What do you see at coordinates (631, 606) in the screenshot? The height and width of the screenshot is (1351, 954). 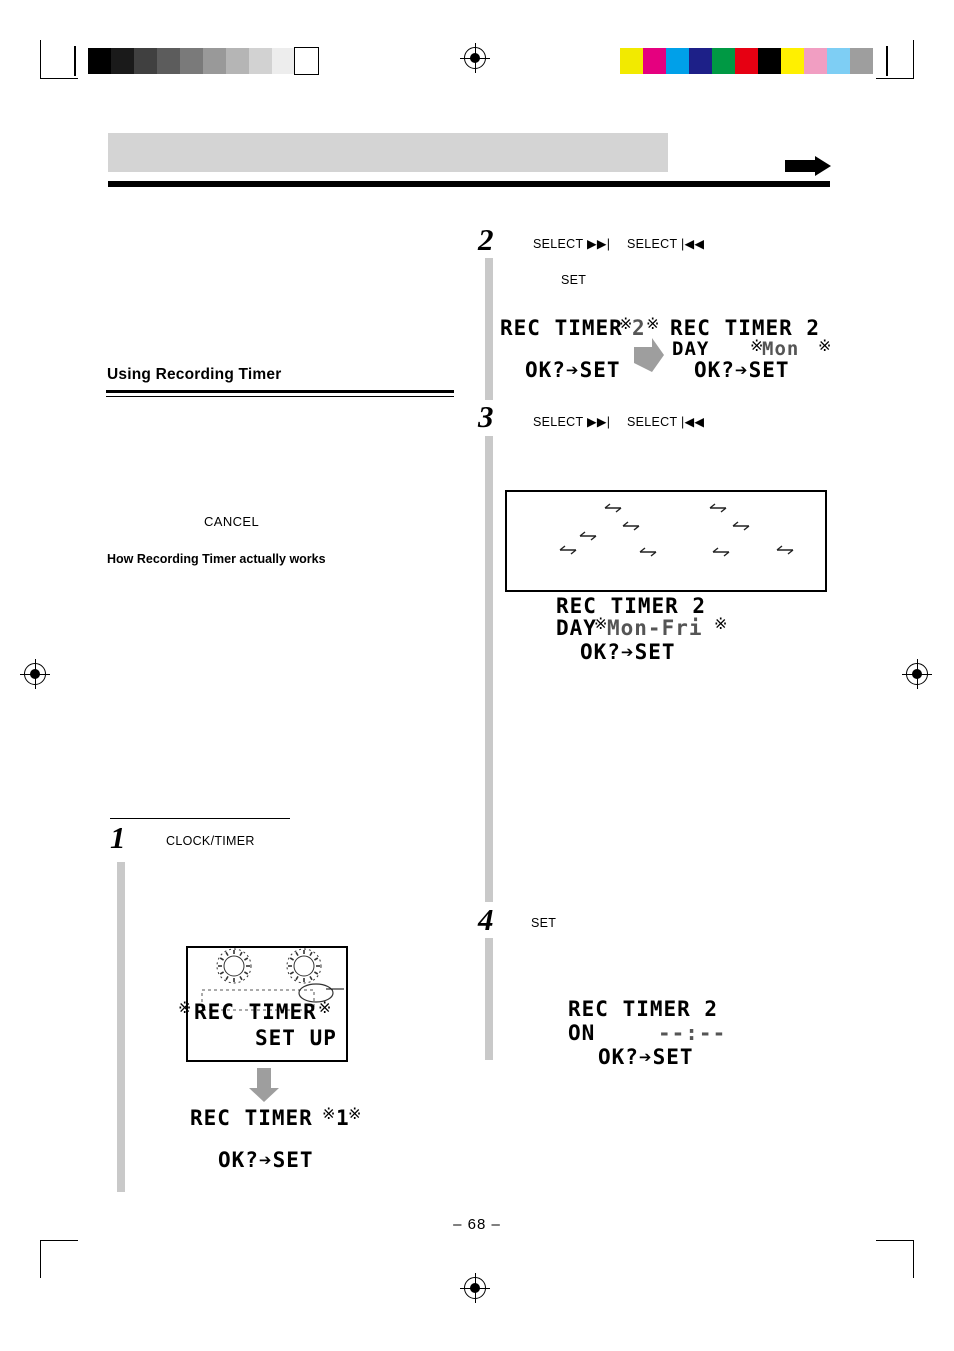 I see `step-3-lcd-rec-timer-2: REC TIMER 2` at bounding box center [631, 606].